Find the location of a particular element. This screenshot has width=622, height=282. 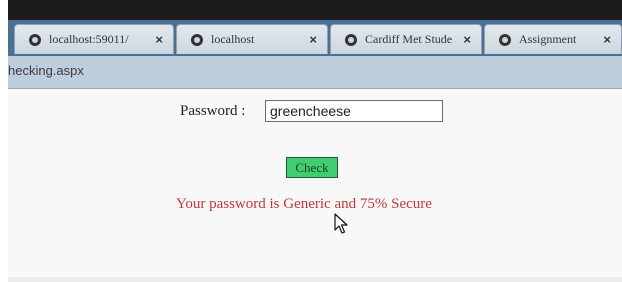

tab-cardiff-met: Cardiff Met Stude × is located at coordinates (406, 39).